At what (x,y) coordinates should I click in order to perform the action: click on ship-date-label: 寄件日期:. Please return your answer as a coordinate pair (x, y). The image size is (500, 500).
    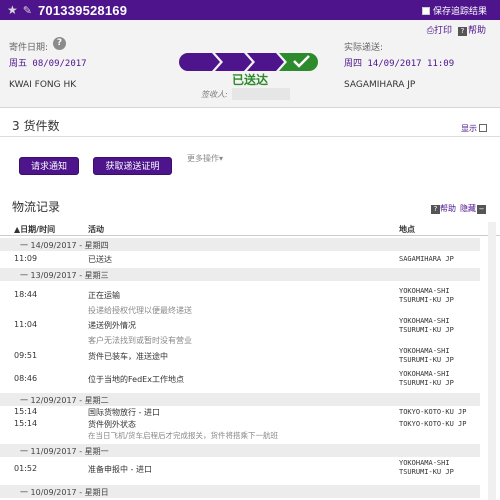
    Looking at the image, I should click on (29, 48).